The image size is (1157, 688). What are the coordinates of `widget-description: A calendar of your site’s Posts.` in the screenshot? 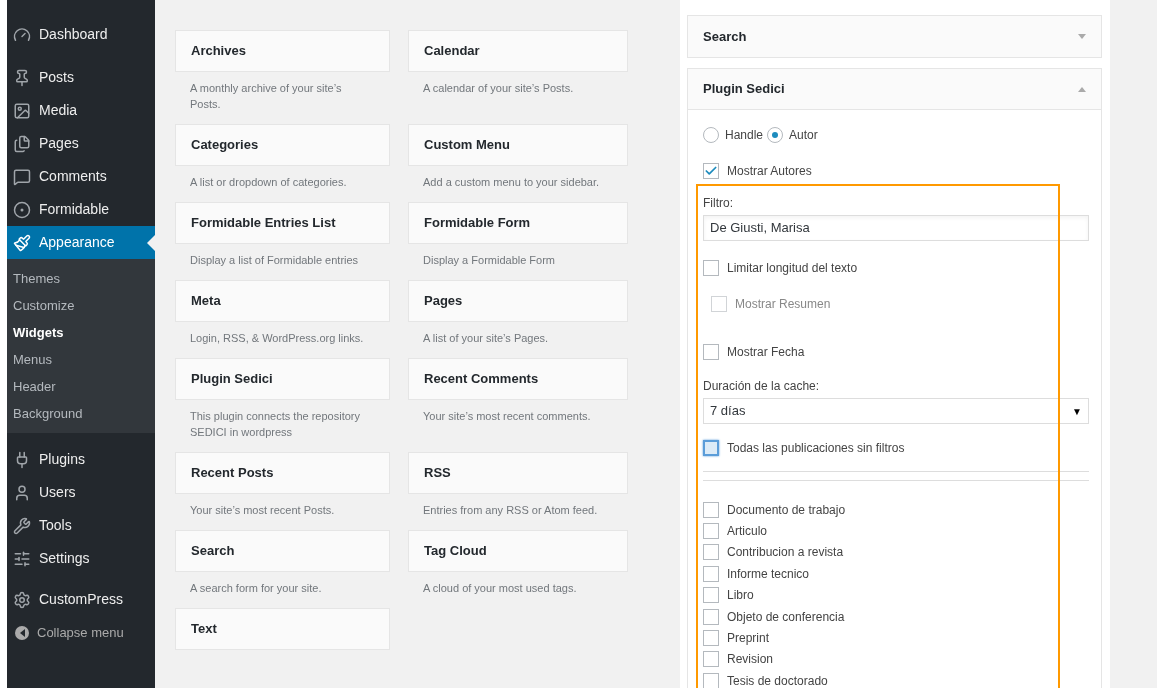 It's located at (498, 88).